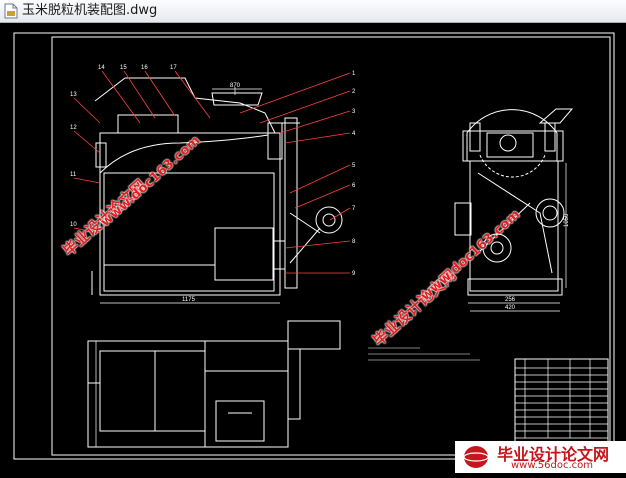  What do you see at coordinates (354, 166) in the screenshot?
I see `callout-label: 5` at bounding box center [354, 166].